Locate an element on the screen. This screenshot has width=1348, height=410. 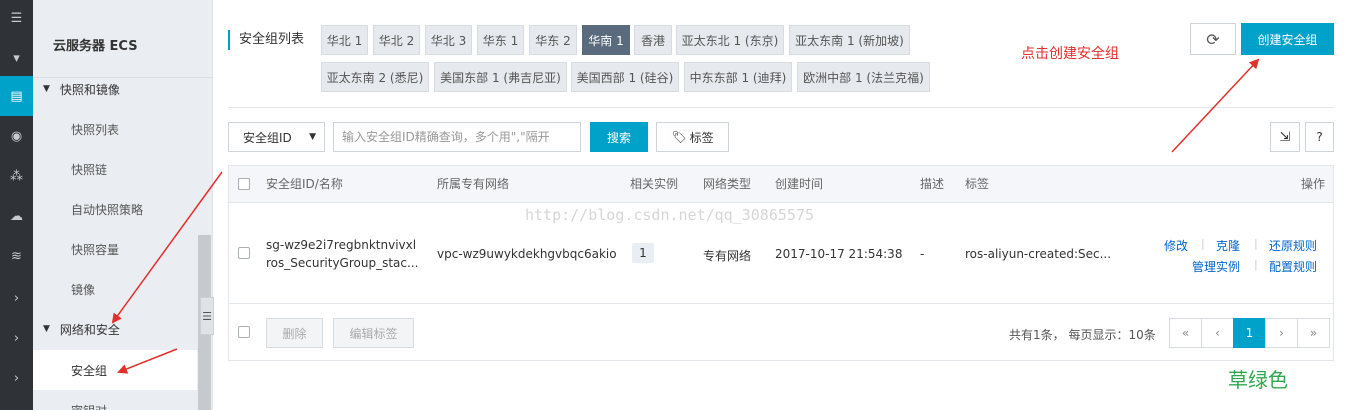
database-icon: ◉ is located at coordinates (16, 136).